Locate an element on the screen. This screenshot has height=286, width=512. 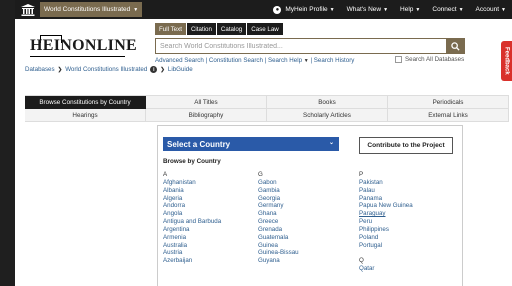
country-link: Ghana is located at coordinates (278, 214).